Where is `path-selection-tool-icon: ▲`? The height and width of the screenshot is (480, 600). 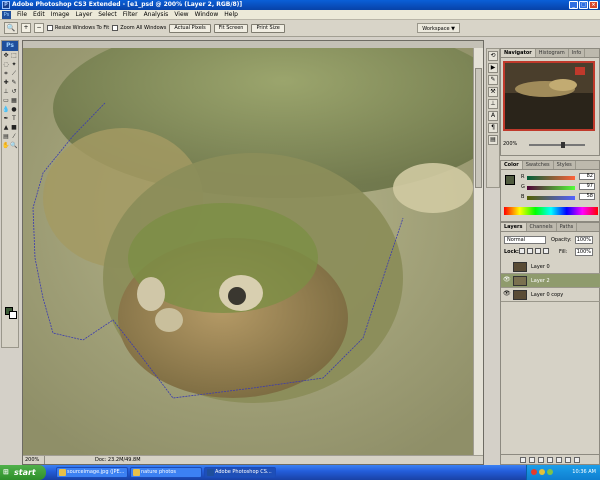 path-selection-tool-icon: ▲ is located at coordinates (6, 128).